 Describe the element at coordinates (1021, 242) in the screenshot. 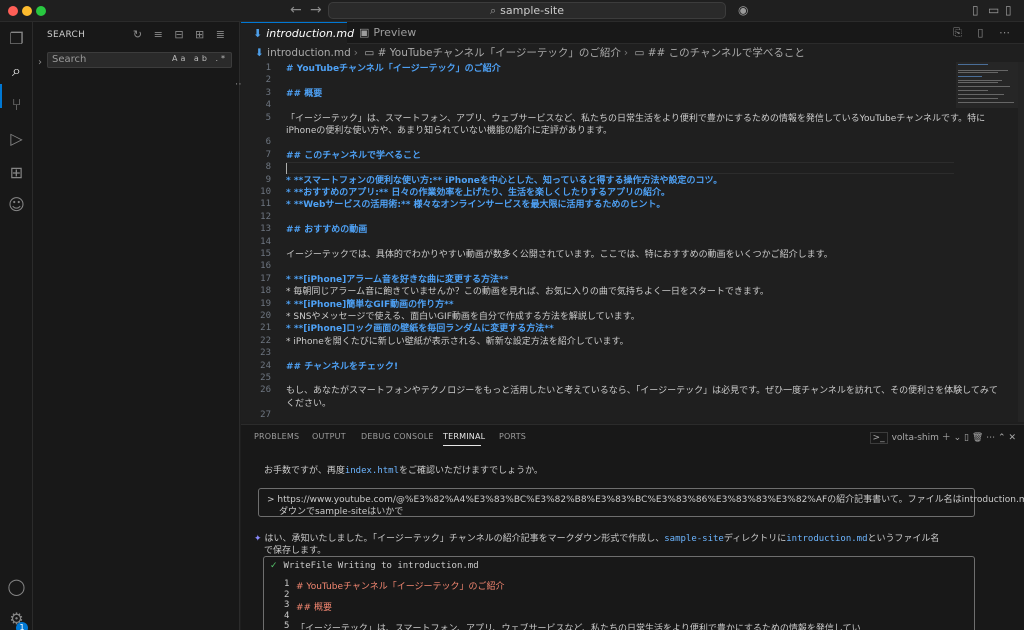

I see `editor-scrollbar` at that location.